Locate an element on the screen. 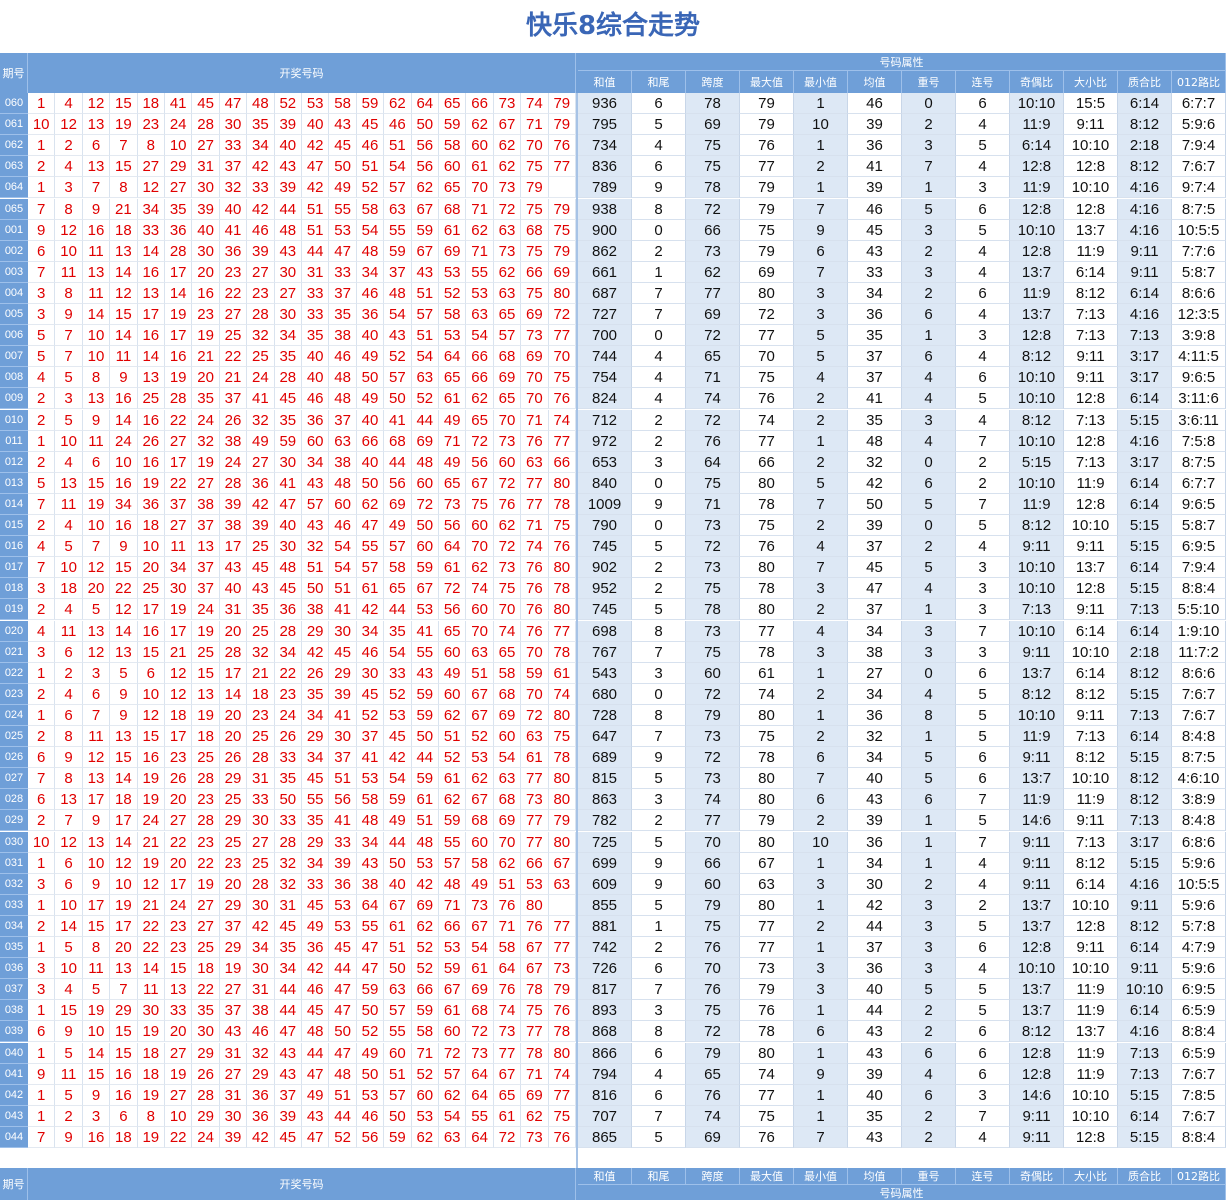  attr-value: 41 is located at coordinates (875, 167).